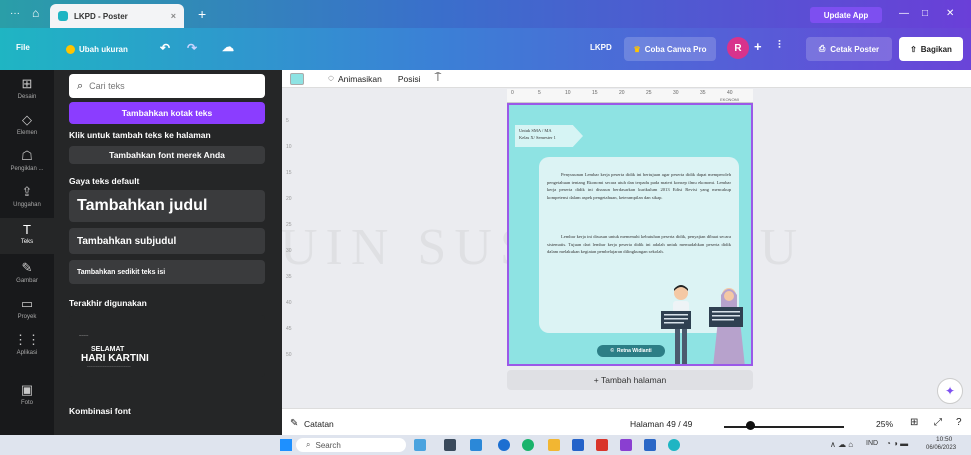  What do you see at coordinates (904, 13) in the screenshot?
I see `minimize-icon: —` at bounding box center [904, 13].